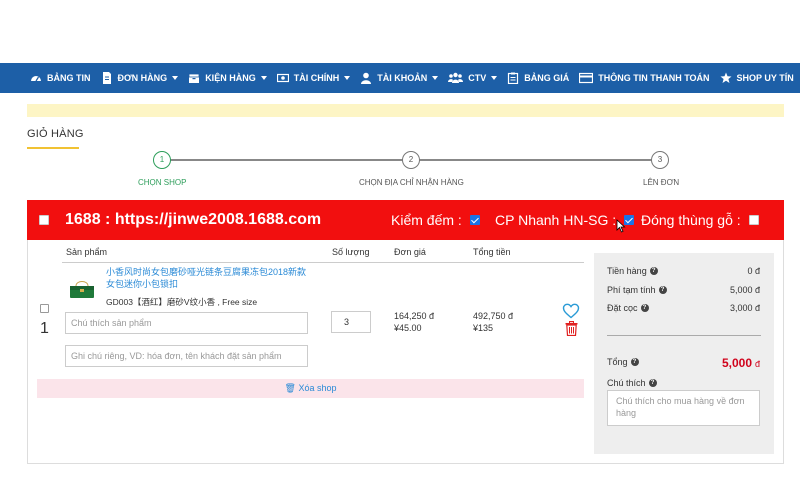 The image size is (800, 500). What do you see at coordinates (621, 226) in the screenshot?
I see `mouse-cursor-icon` at bounding box center [621, 226].